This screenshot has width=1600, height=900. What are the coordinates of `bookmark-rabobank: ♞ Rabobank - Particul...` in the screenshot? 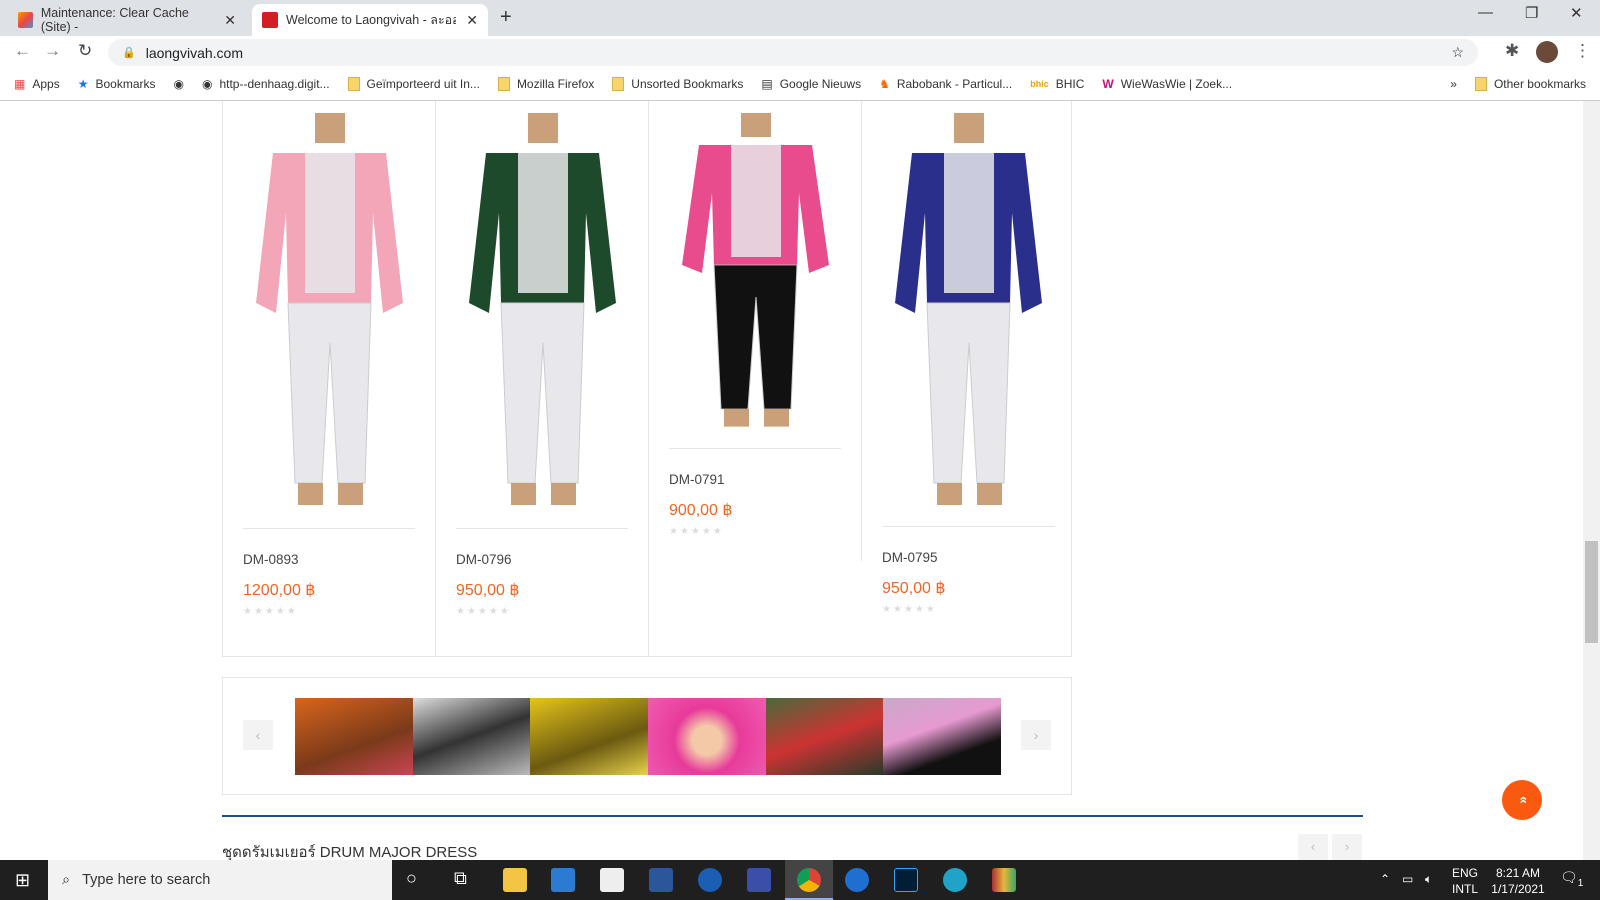 It's located at (945, 84).